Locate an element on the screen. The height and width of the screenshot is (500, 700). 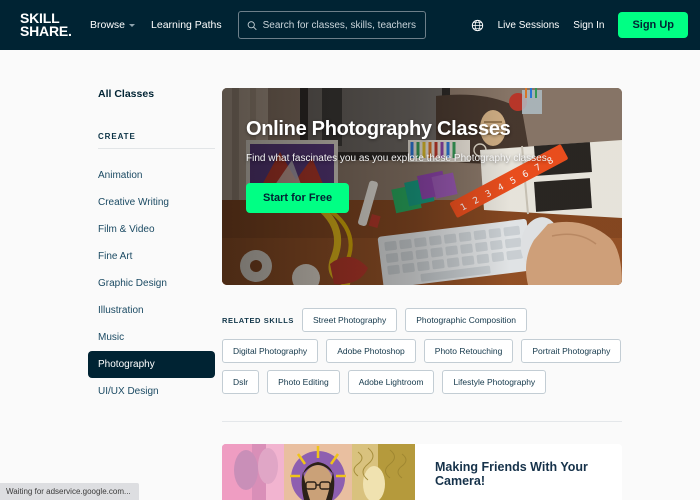
skill-tag: Photographic Composition is located at coordinates (466, 320).